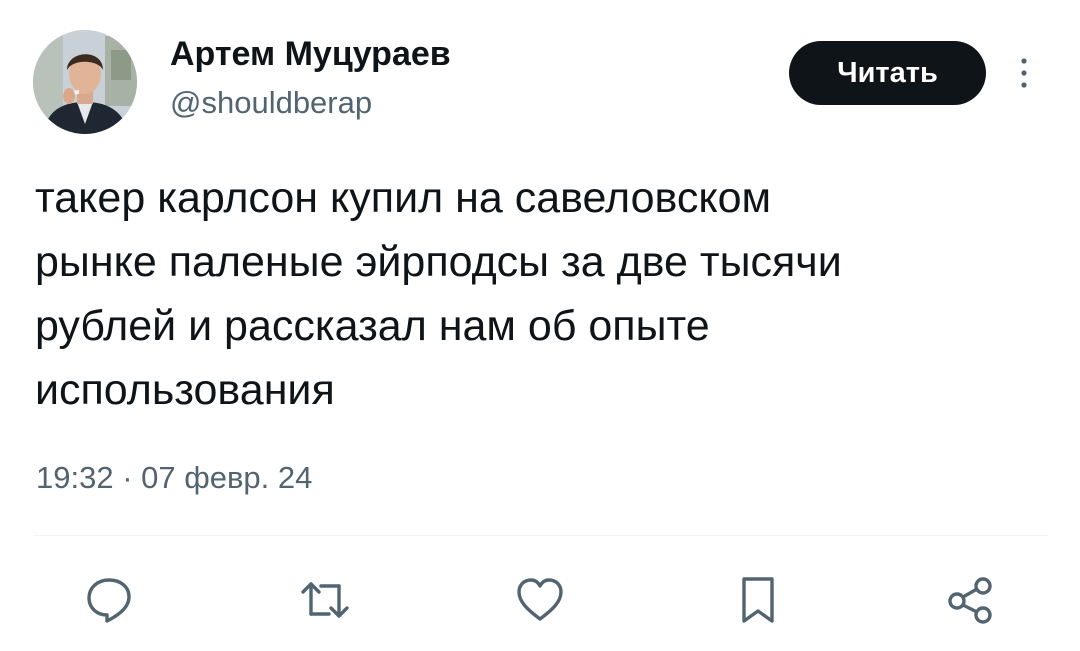 The width and height of the screenshot is (1080, 651). What do you see at coordinates (185, 390) in the screenshot?
I see `tweet-text-line: использования` at bounding box center [185, 390].